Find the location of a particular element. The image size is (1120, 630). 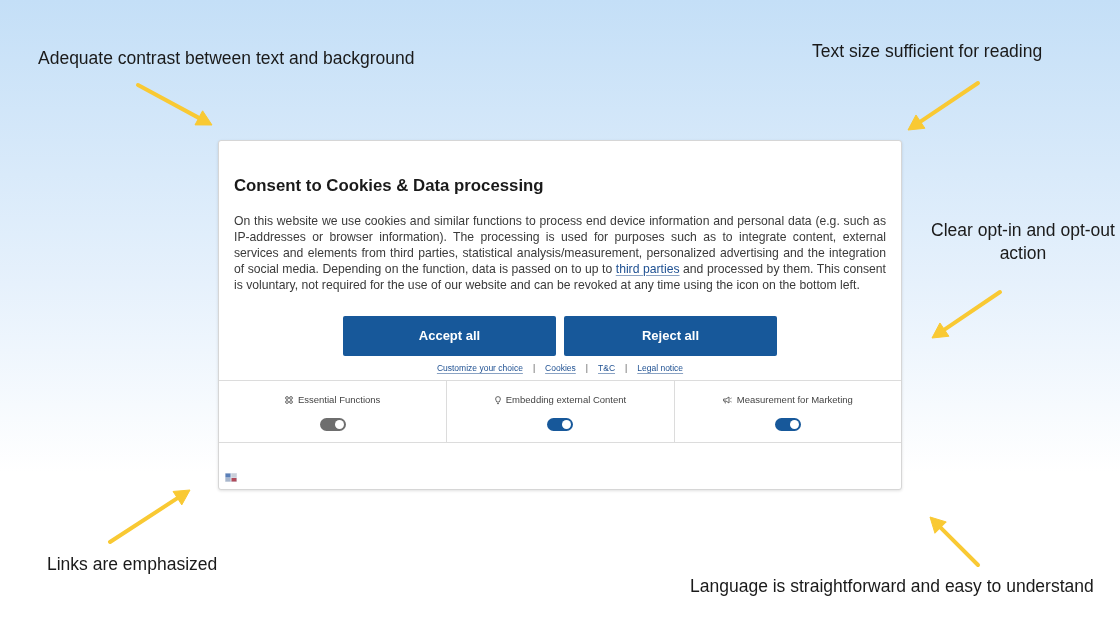

annotation-text: Clear opt-in and opt-out action is located at coordinates (1023, 242).